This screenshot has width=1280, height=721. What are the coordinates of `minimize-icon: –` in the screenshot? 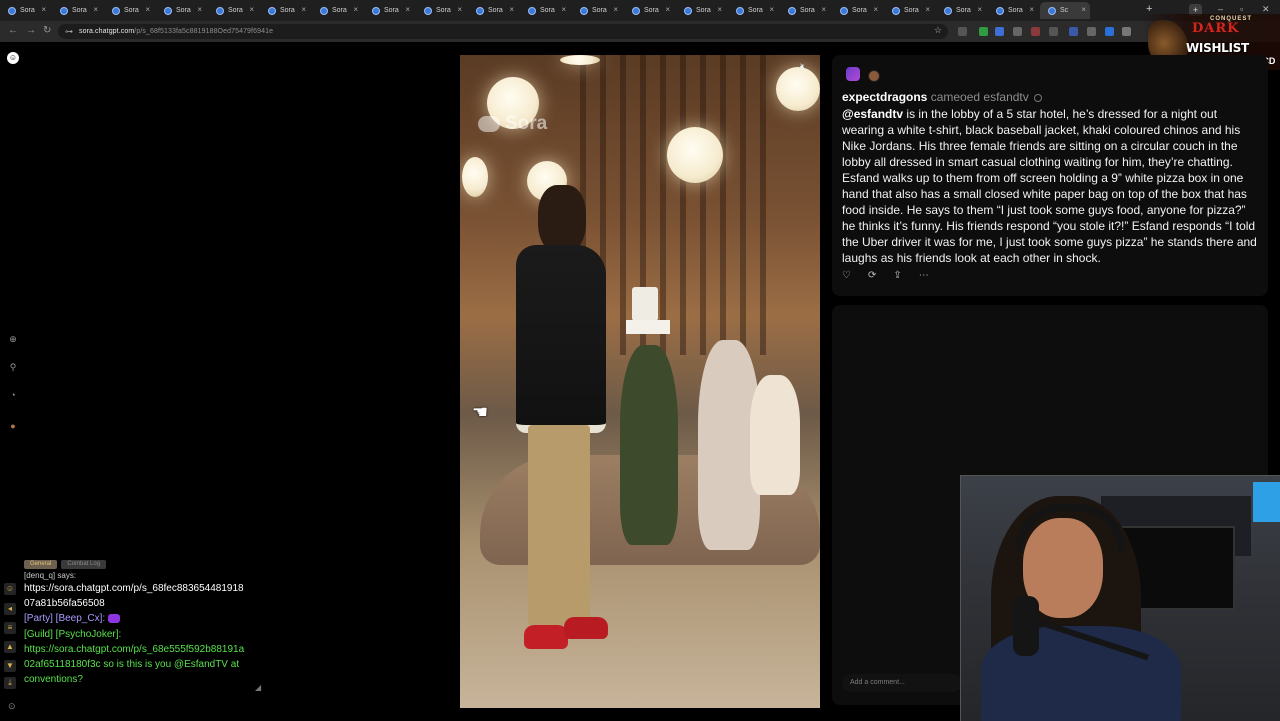 It's located at (1220, 9).